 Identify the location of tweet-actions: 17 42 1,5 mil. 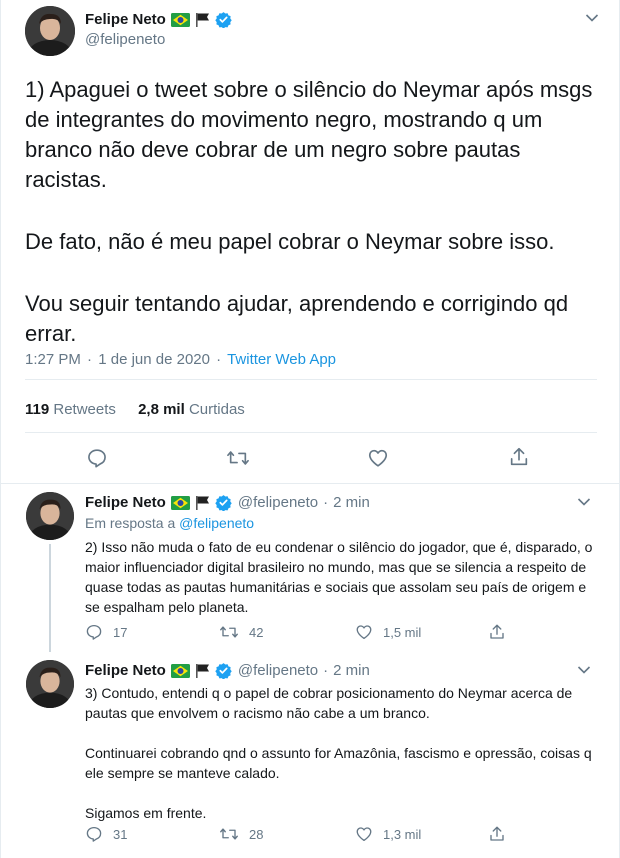
(310, 633).